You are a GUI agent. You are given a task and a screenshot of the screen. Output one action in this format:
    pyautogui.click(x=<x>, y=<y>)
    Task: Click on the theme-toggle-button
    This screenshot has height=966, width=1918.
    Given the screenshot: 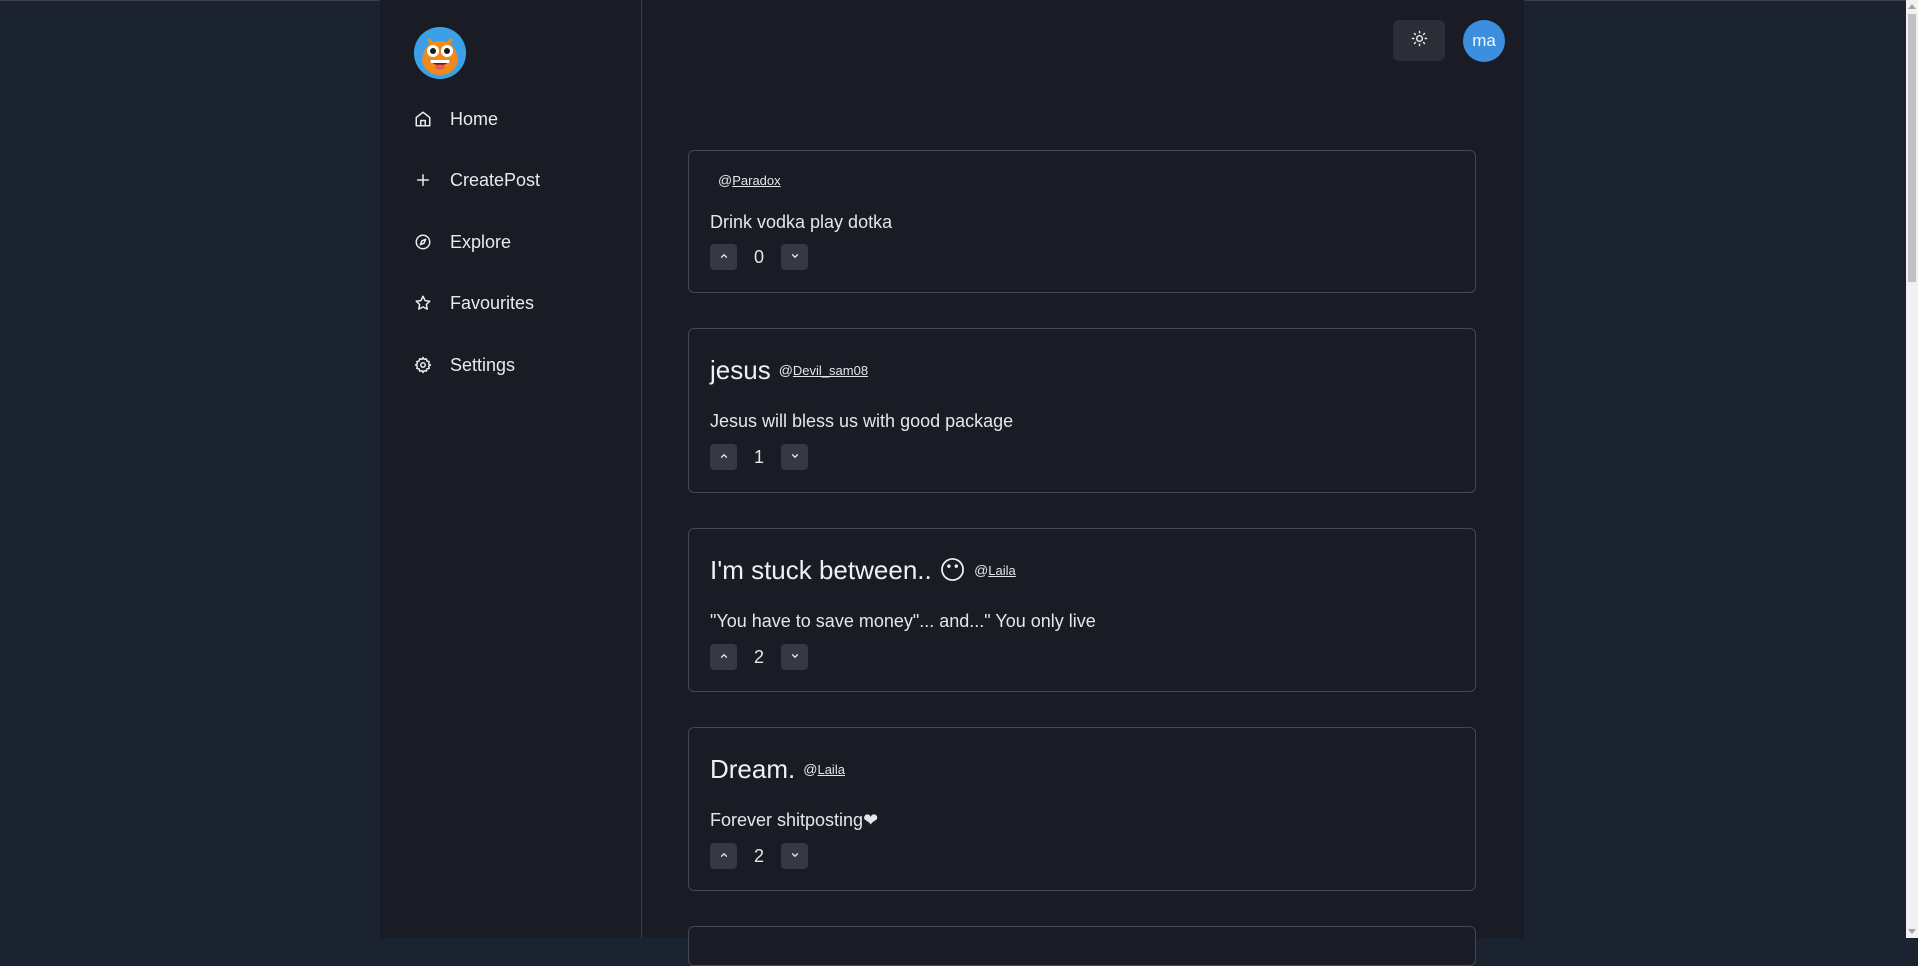 What is the action you would take?
    pyautogui.click(x=1419, y=40)
    